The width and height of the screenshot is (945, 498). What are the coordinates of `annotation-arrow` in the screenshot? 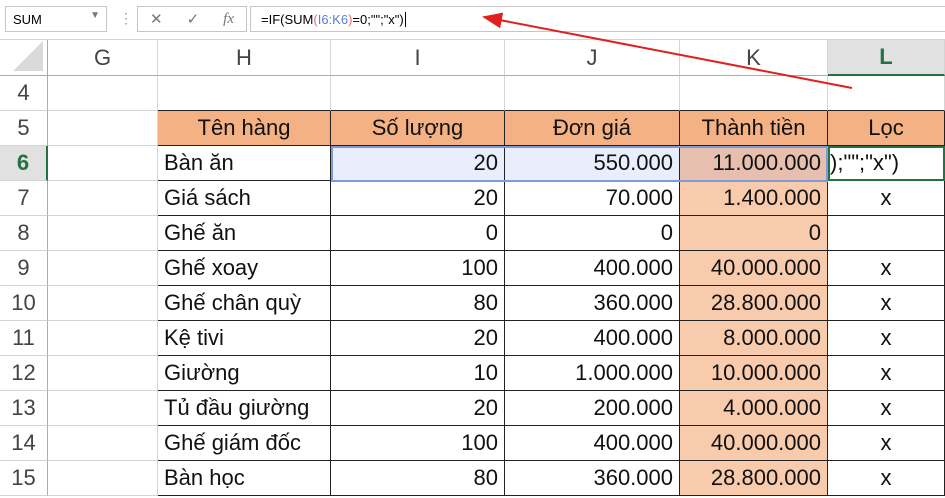 It's located at (667, 50).